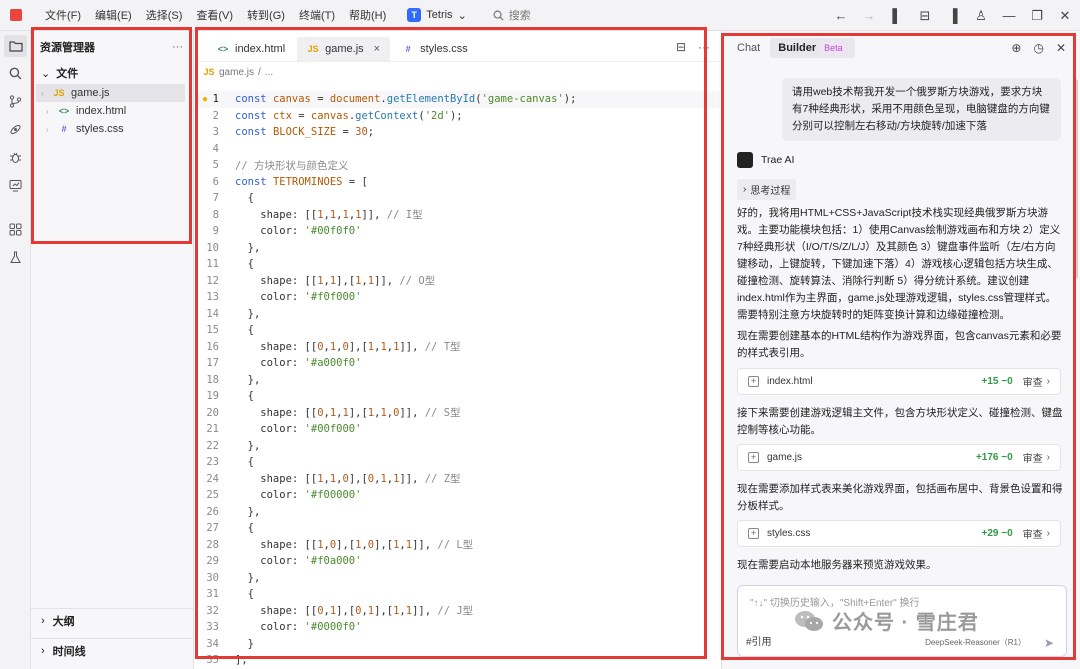 Image resolution: width=1080 pixels, height=669 pixels. What do you see at coordinates (457, 545) in the screenshot?
I see `code-line: 28 shape: [[1, 0],[1, 0],[1, 1]], // L型` at bounding box center [457, 545].